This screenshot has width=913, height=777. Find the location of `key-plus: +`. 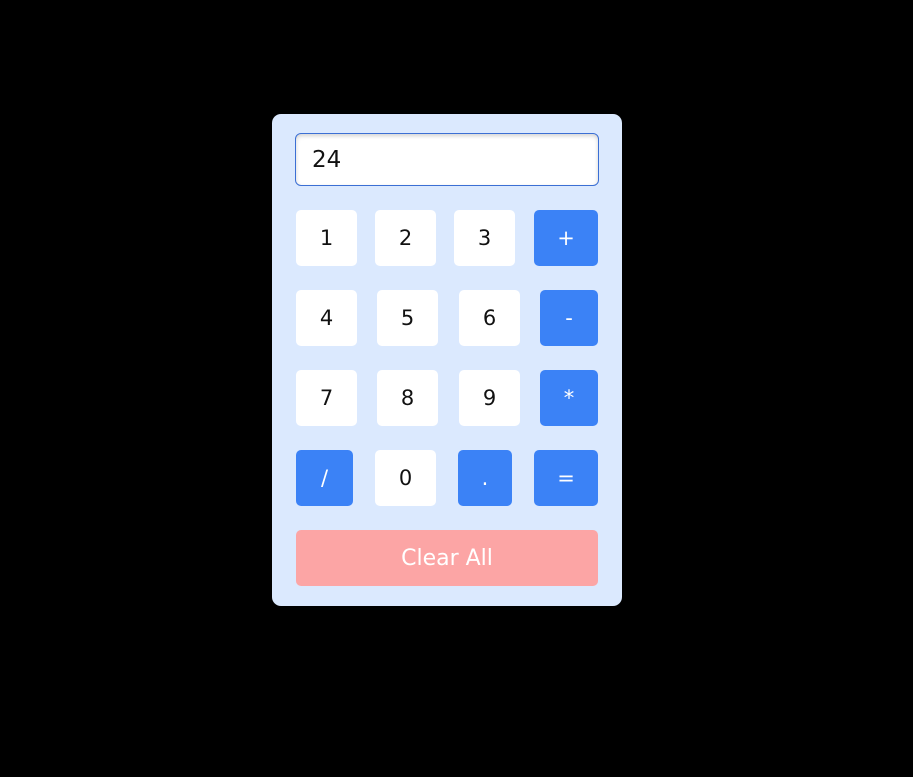

key-plus: + is located at coordinates (566, 238).